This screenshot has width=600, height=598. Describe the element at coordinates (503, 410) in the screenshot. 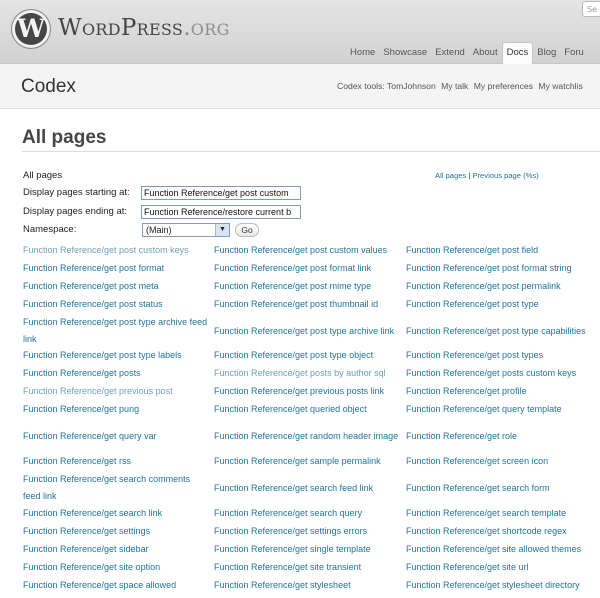

I see `page-link: Function Reference/get query template` at that location.